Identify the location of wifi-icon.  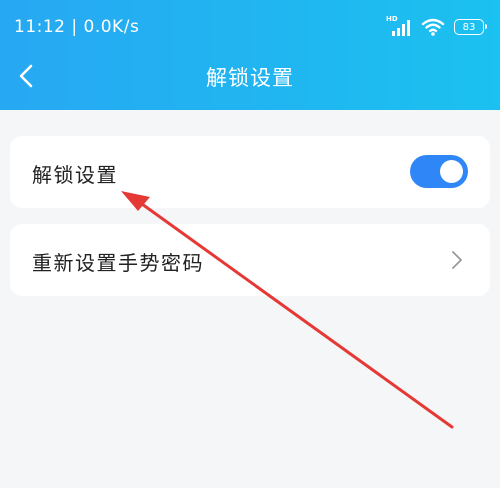
(433, 27).